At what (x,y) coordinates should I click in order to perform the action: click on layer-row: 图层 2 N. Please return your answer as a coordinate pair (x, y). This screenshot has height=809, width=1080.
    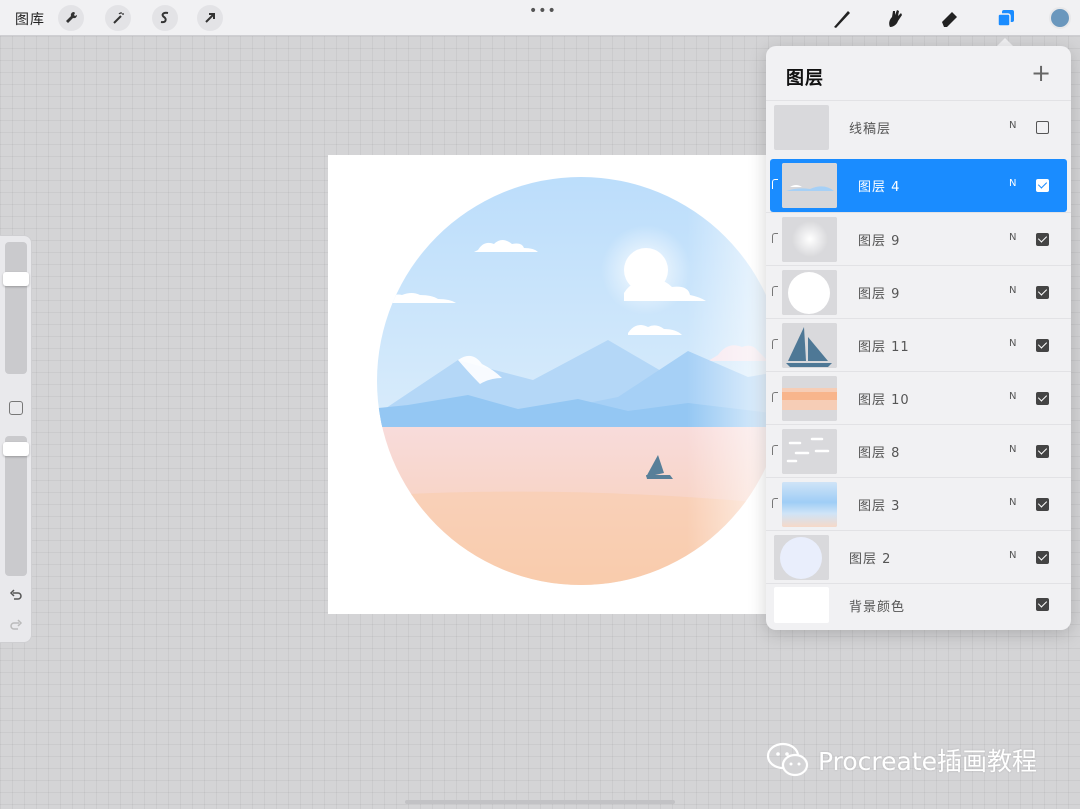
    Looking at the image, I should click on (918, 556).